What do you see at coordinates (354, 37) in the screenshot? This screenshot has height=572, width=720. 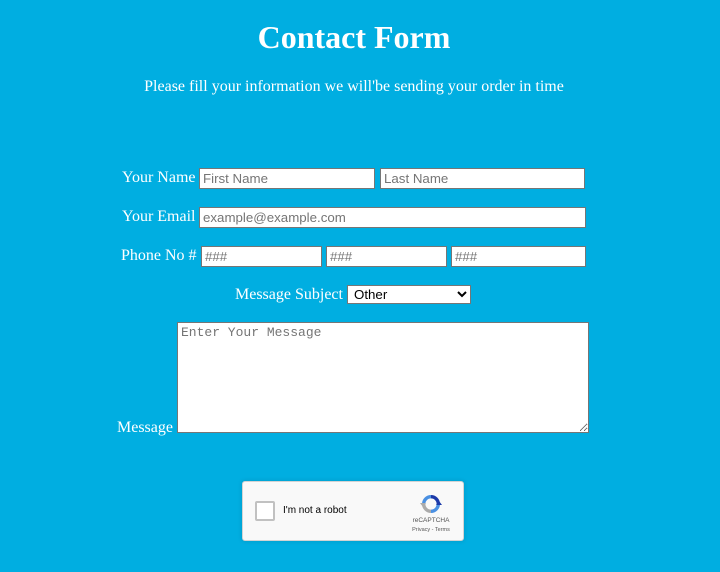 I see `page-title: Contact Form` at bounding box center [354, 37].